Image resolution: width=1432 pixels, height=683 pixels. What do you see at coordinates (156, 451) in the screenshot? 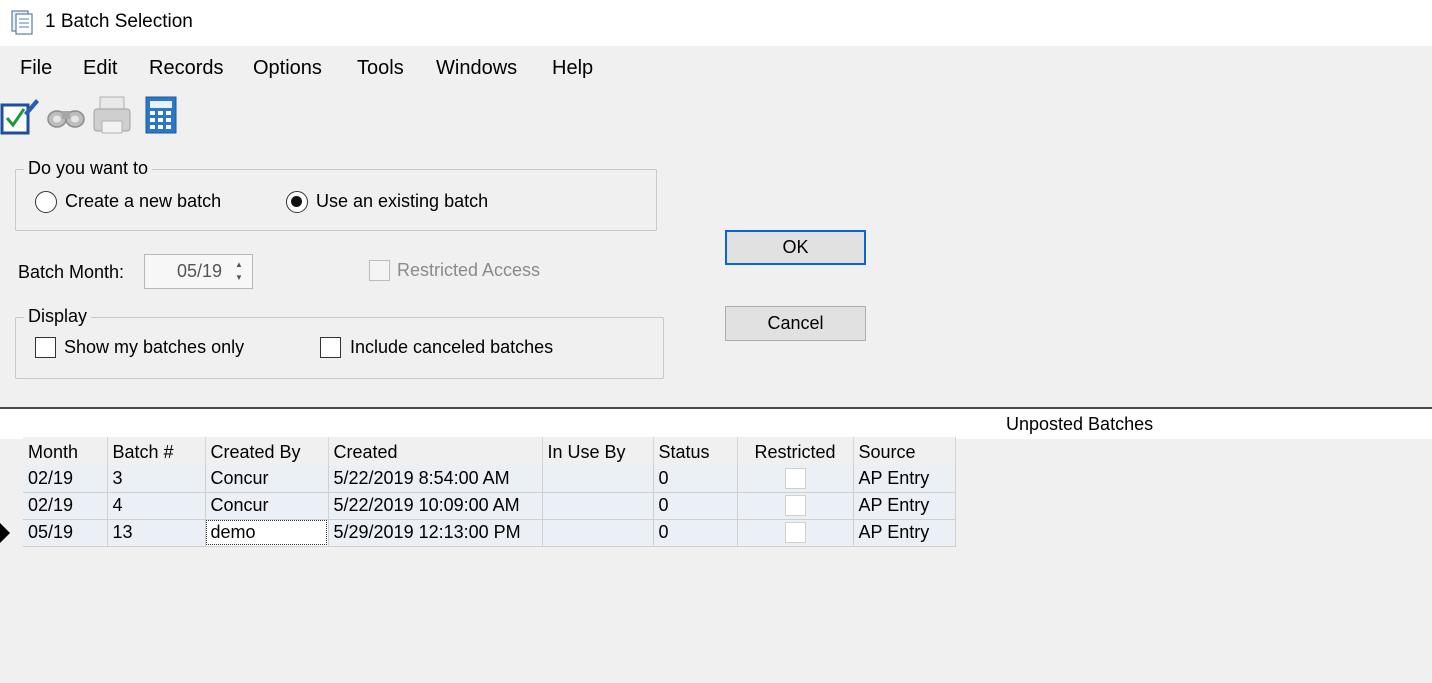
I see `column-batch-number: Batch #` at bounding box center [156, 451].